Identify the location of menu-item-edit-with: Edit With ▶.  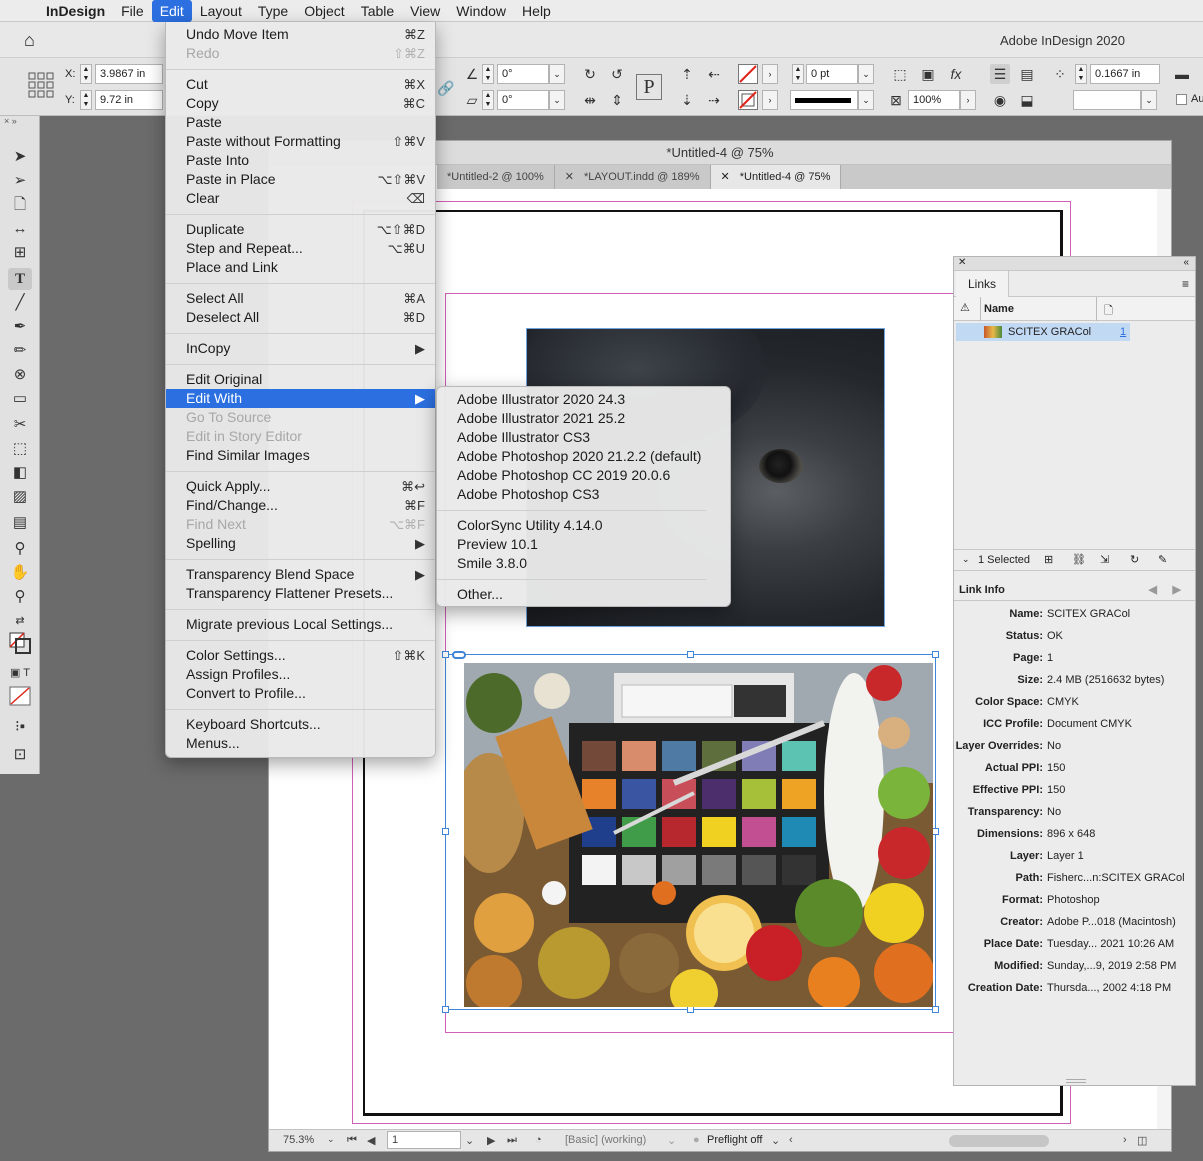
(300, 398).